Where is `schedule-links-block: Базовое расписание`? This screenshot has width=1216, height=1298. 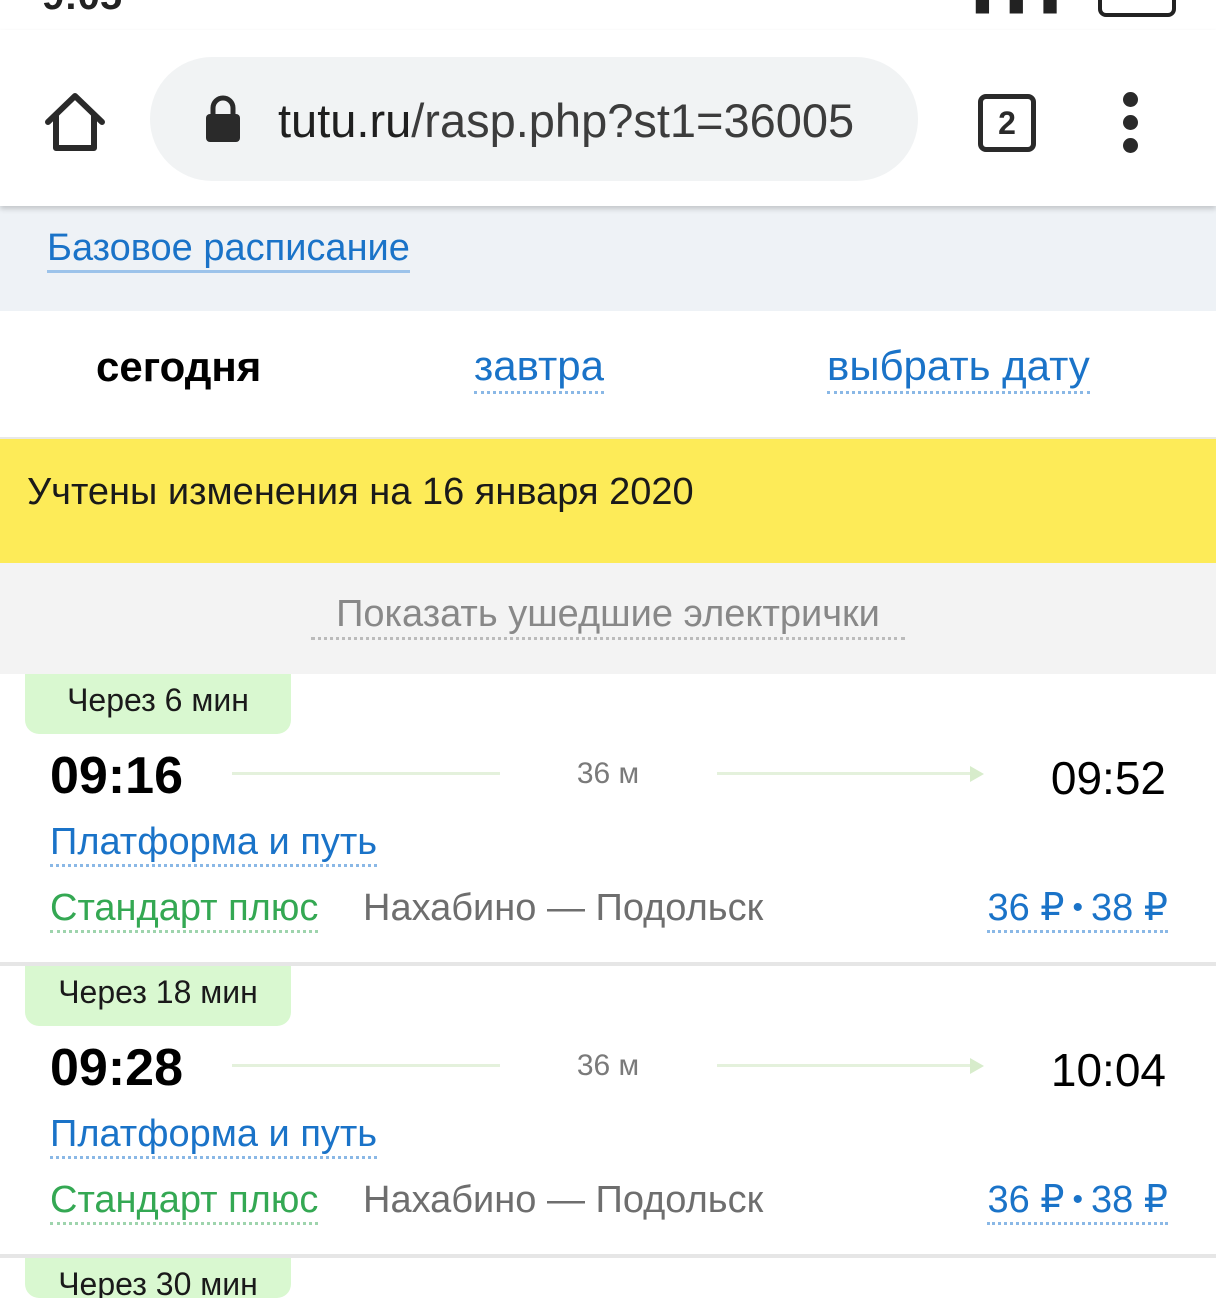
schedule-links-block: Базовое расписание is located at coordinates (608, 258).